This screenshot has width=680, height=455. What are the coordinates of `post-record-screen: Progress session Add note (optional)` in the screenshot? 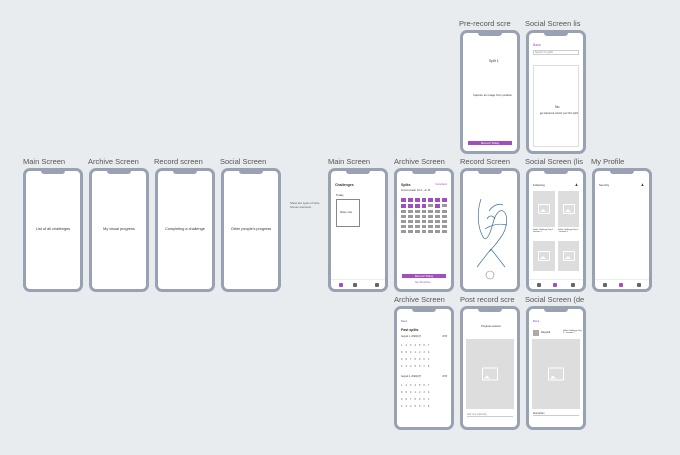 It's located at (490, 368).